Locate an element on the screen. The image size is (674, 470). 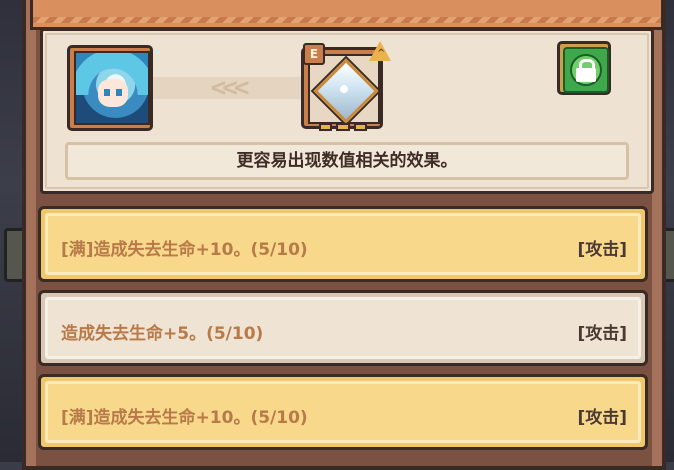
effect-row-1: [满]造成失去生命+10。(5/10) [攻击] is located at coordinates (343, 244).